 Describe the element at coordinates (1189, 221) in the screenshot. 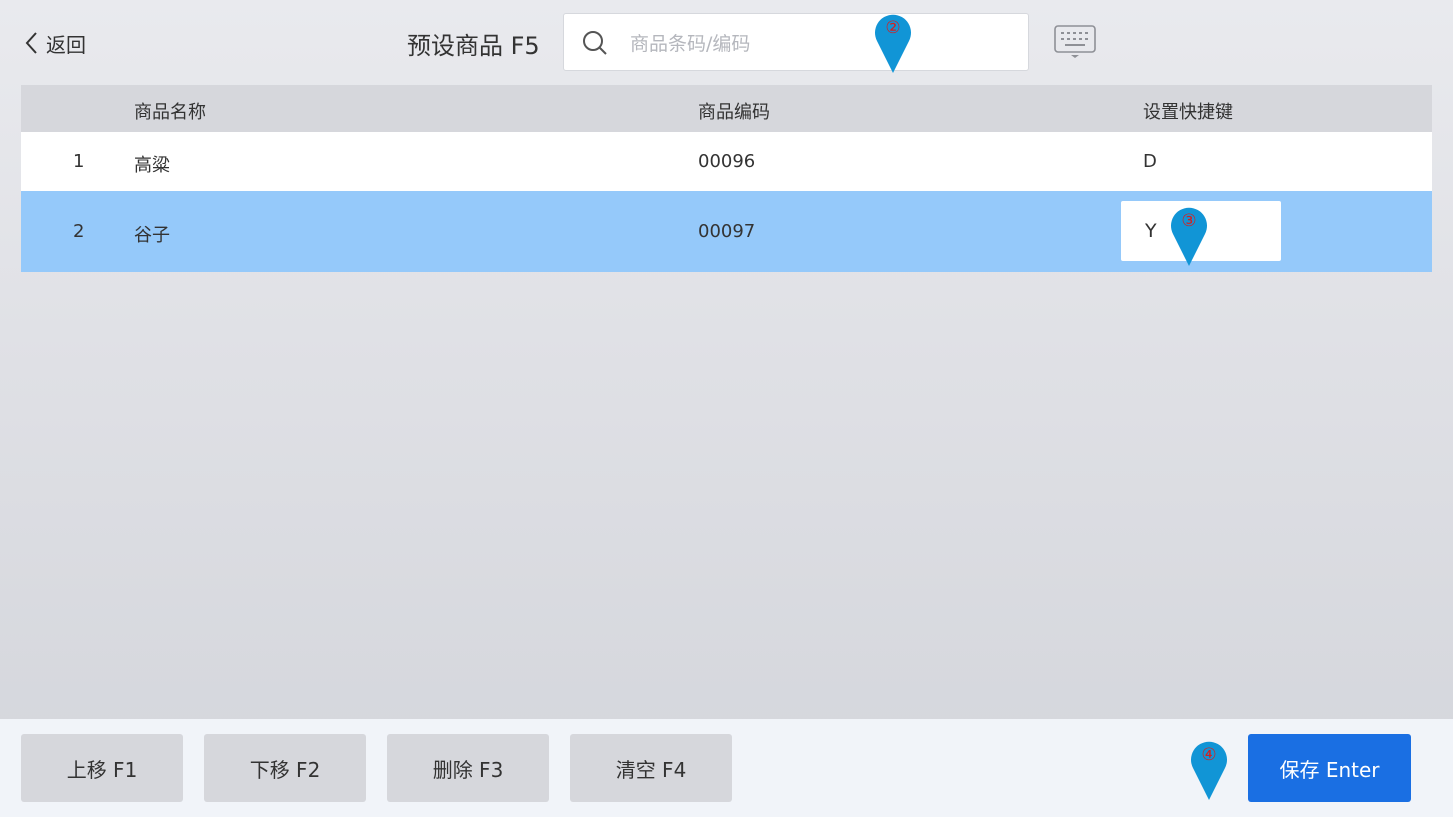

I see `marker-number: ③` at that location.